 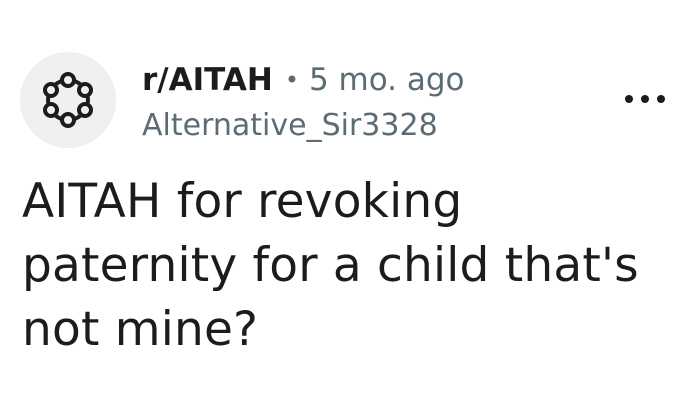 What do you see at coordinates (303, 126) in the screenshot?
I see `author-link: Alternative_Sir3328` at bounding box center [303, 126].